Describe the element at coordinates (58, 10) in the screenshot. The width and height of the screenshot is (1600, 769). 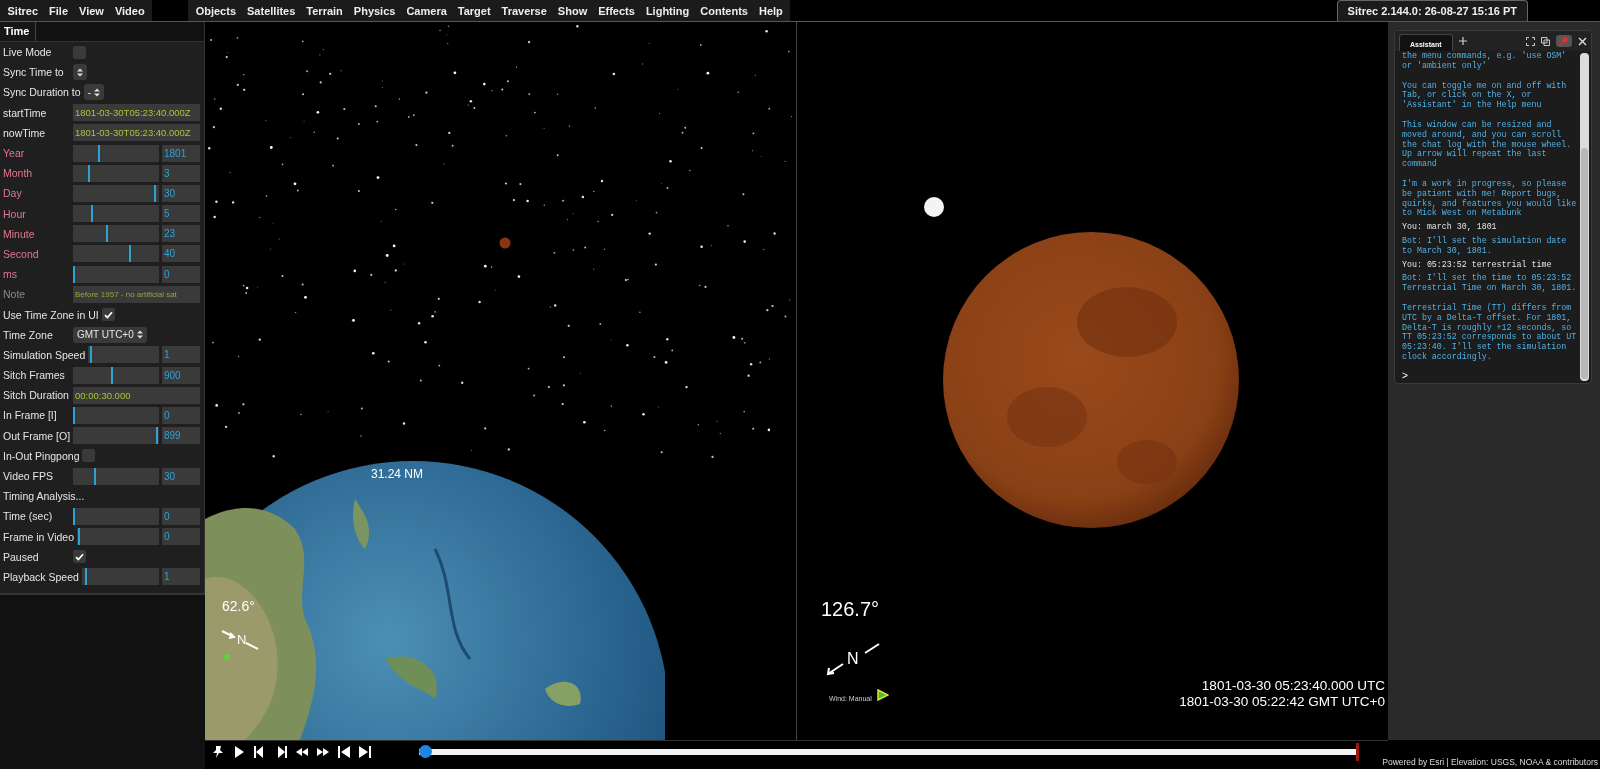
I see `menu-item: File` at that location.